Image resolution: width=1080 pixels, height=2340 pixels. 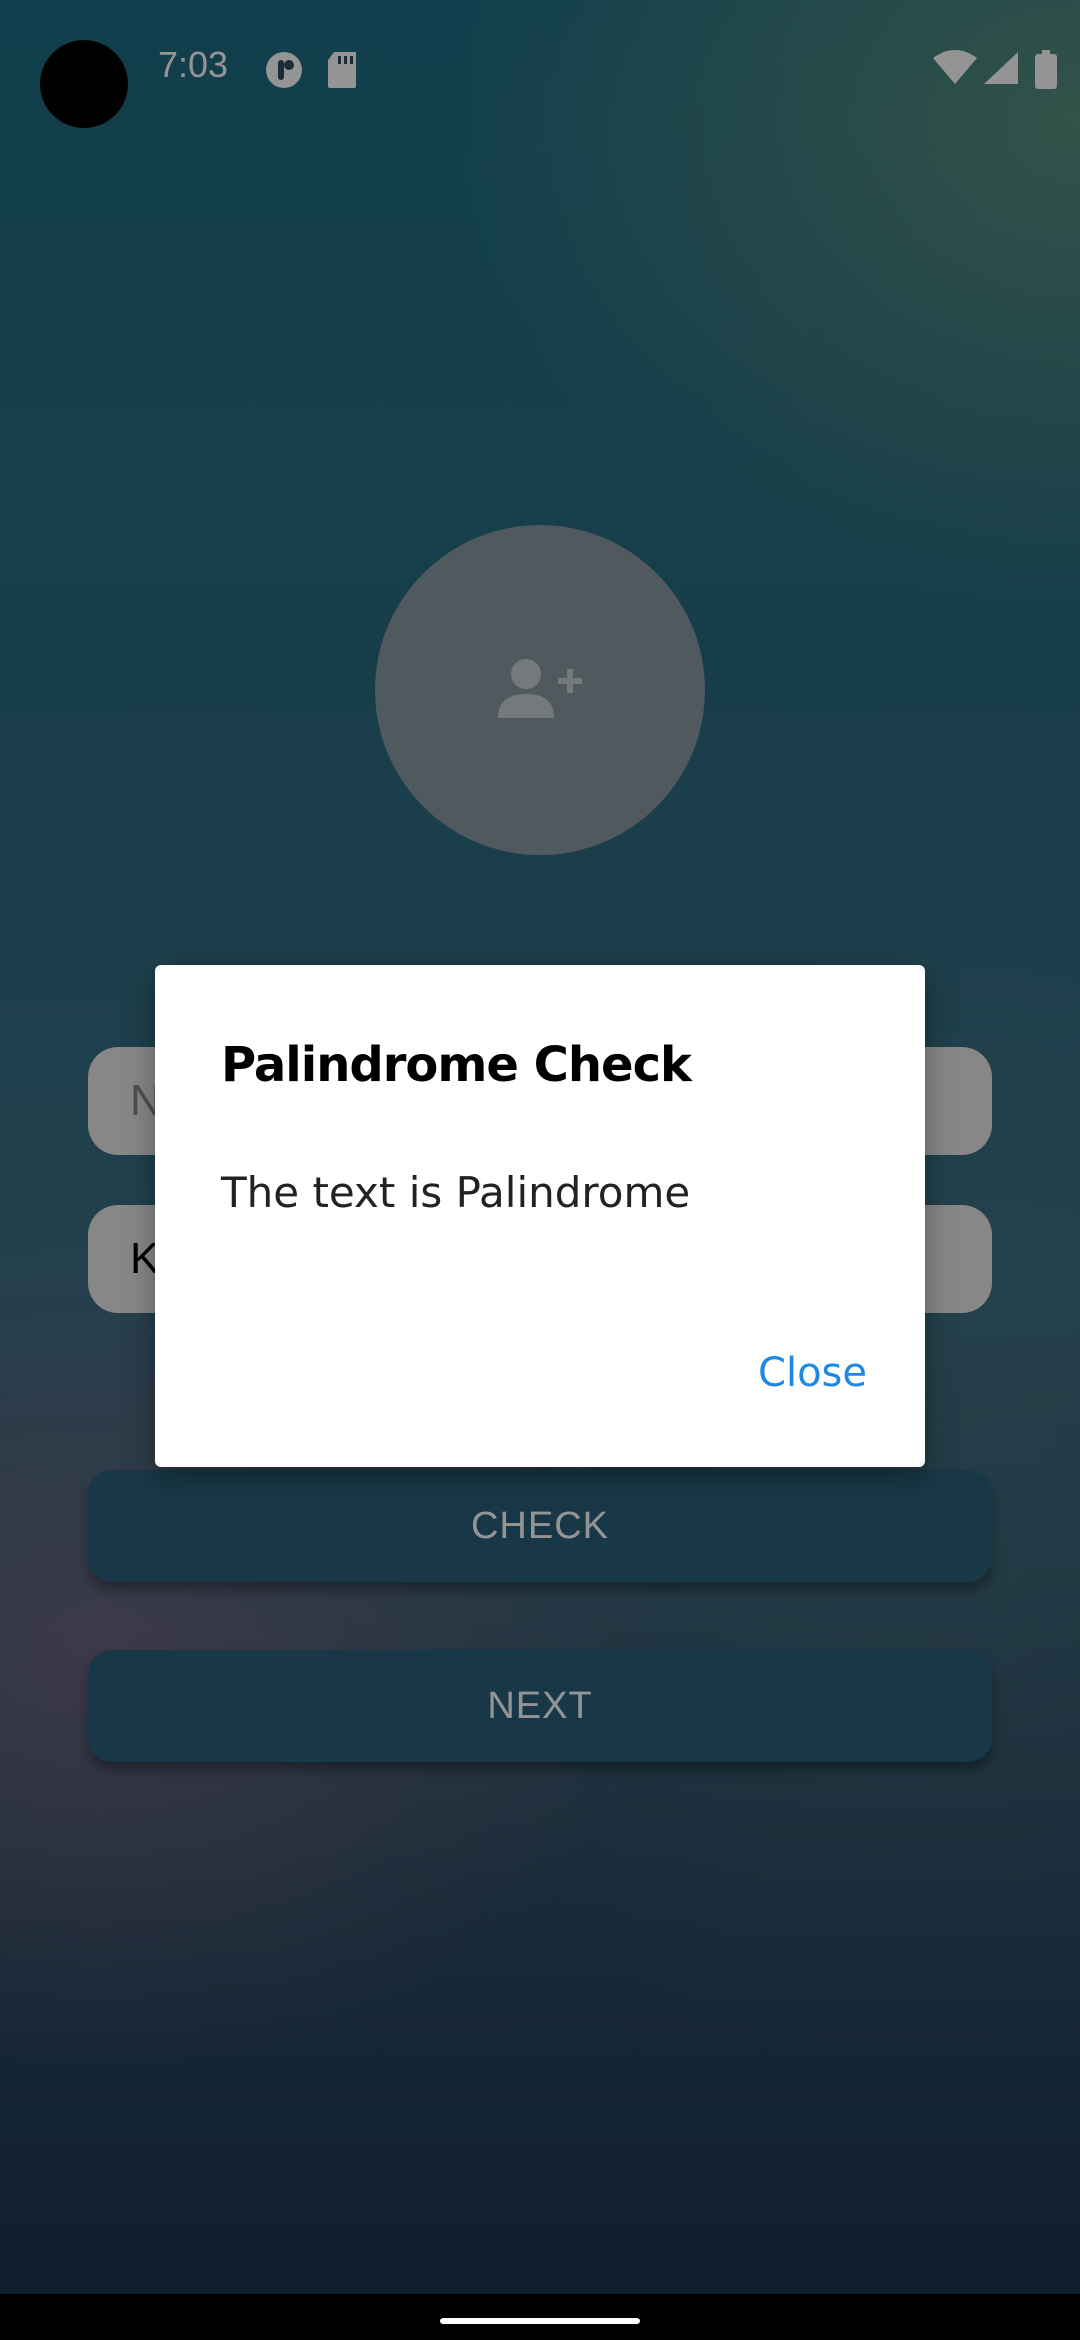 What do you see at coordinates (540, 2321) in the screenshot?
I see `gesture-handle` at bounding box center [540, 2321].